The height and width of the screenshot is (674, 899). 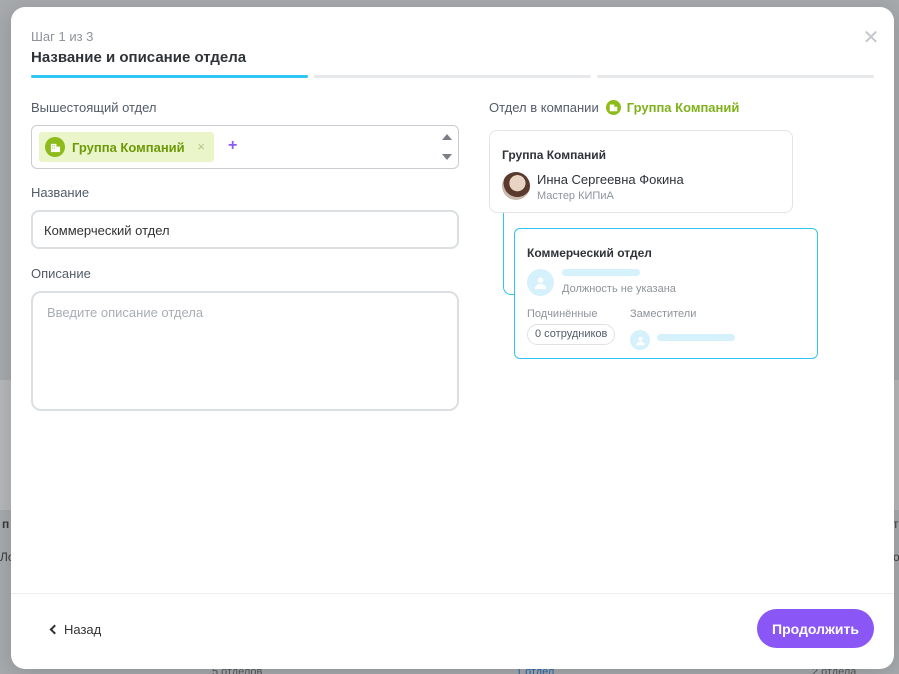 I want to click on new-department-title: Коммерческий отдел, so click(x=589, y=253).